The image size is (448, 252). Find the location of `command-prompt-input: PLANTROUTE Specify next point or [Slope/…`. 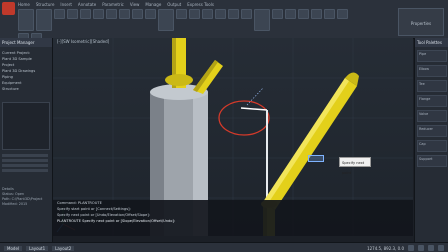

command-prompt-input: PLANTROUTE Specify next point or [Slope/… is located at coordinates (233, 221).